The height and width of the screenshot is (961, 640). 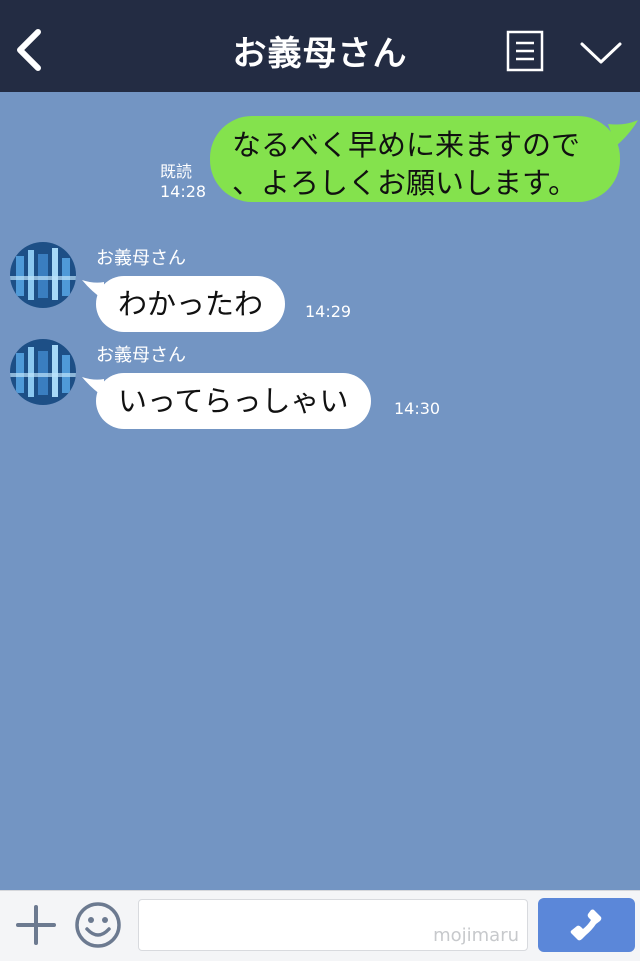 What do you see at coordinates (320, 54) in the screenshot?
I see `chat-title: お義母さん` at bounding box center [320, 54].